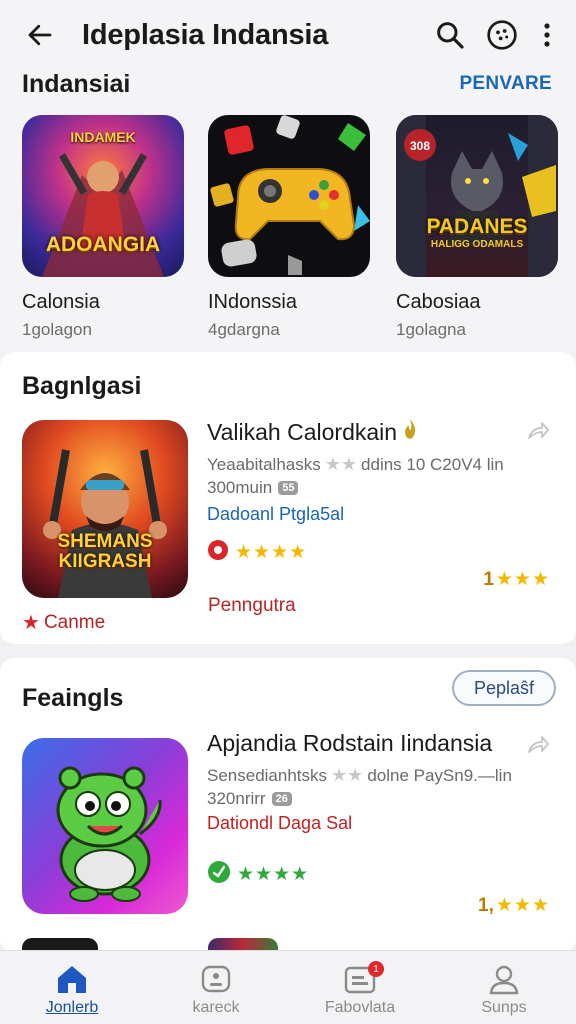 Image resolution: width=576 pixels, height=1024 pixels. I want to click on app-title-row: Valikah Calordkain, so click(380, 432).